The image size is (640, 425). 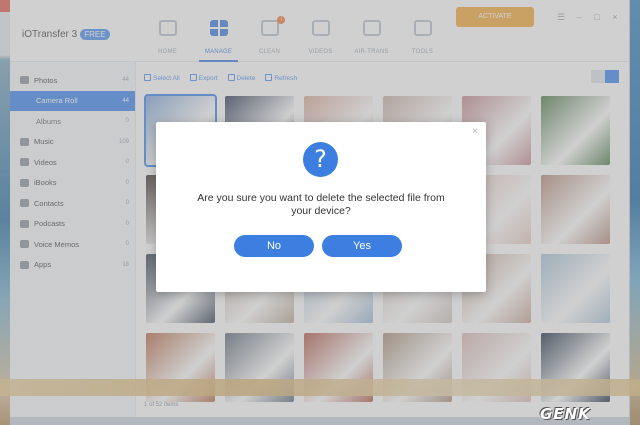 What do you see at coordinates (274, 246) in the screenshot?
I see `no-button: No` at bounding box center [274, 246].